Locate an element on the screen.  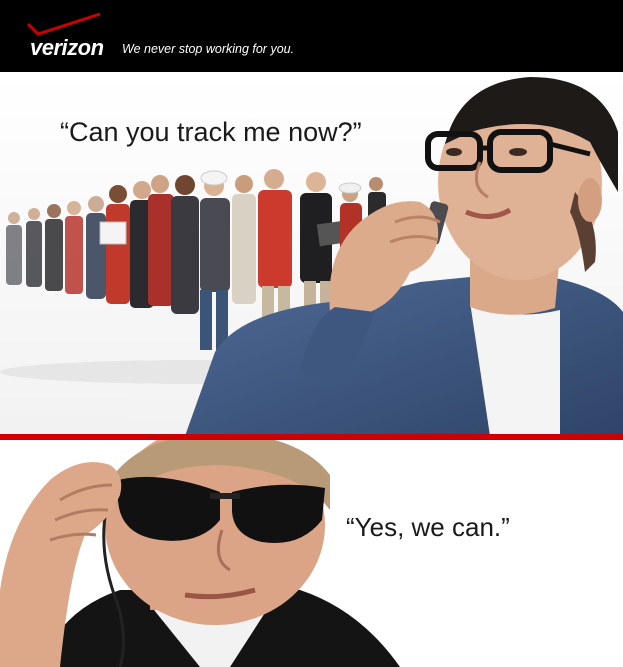
quote-bottom: “Yes, we can.” is located at coordinates (428, 527).